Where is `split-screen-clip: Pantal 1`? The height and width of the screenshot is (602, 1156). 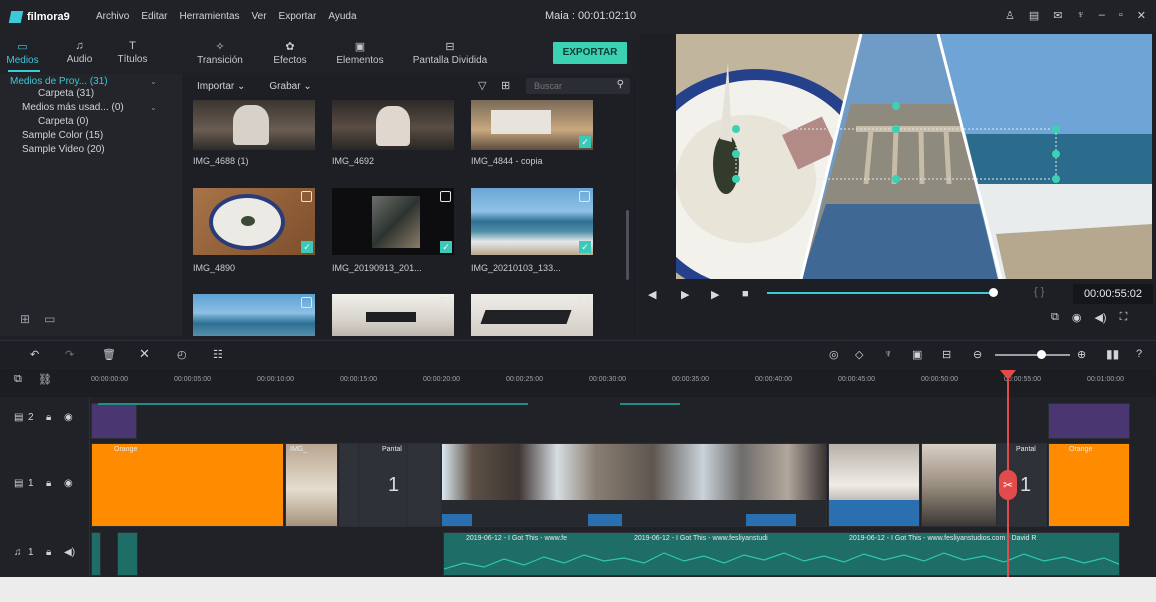 split-screen-clip: Pantal 1 is located at coordinates (383, 485).